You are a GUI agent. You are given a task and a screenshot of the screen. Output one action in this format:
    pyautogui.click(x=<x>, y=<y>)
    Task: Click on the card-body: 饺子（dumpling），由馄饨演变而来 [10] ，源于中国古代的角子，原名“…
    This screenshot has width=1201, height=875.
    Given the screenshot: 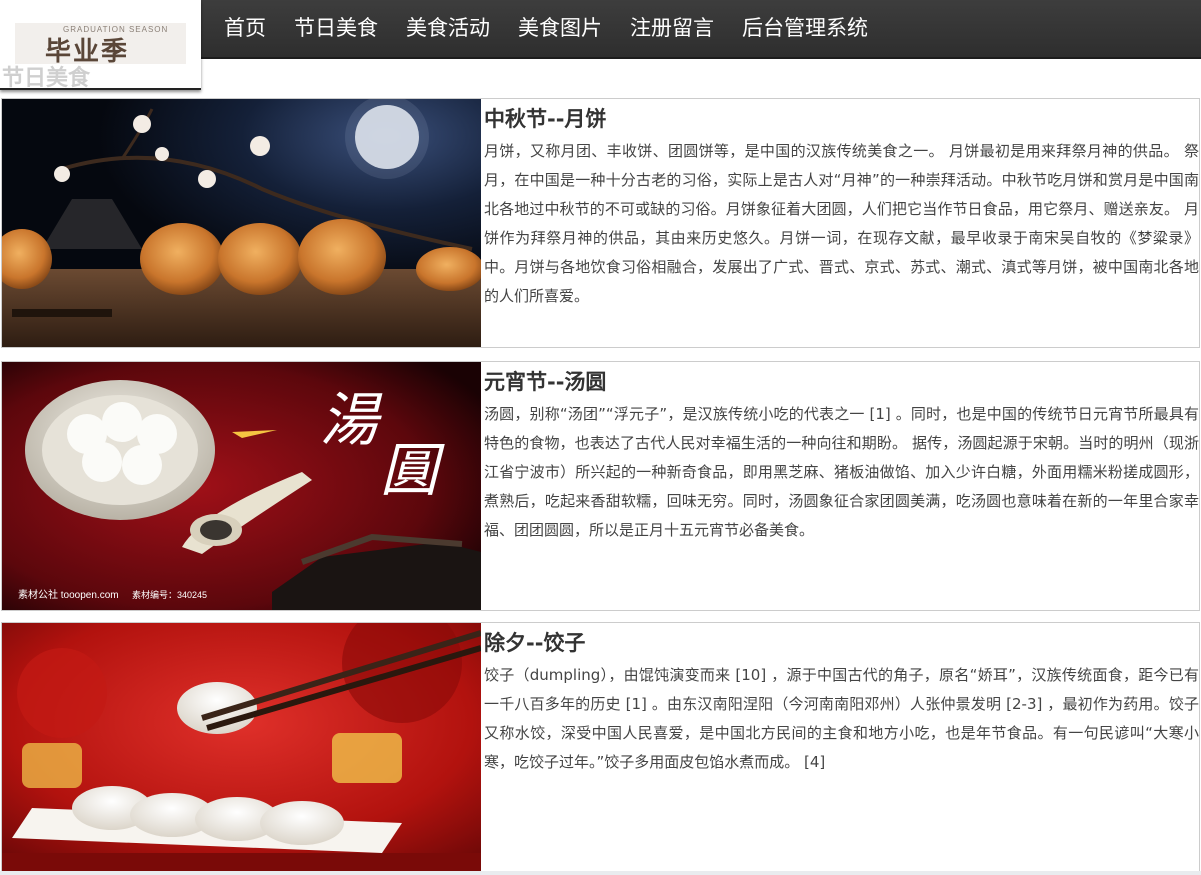 What is the action you would take?
    pyautogui.click(x=841, y=718)
    